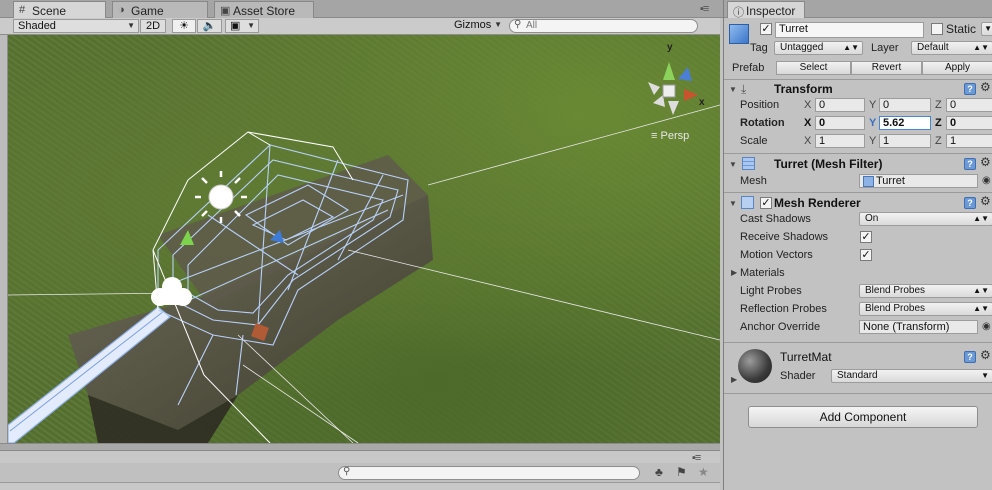 The width and height of the screenshot is (992, 490). What do you see at coordinates (670, 136) in the screenshot?
I see `projection-label: ≡ Persp` at bounding box center [670, 136].